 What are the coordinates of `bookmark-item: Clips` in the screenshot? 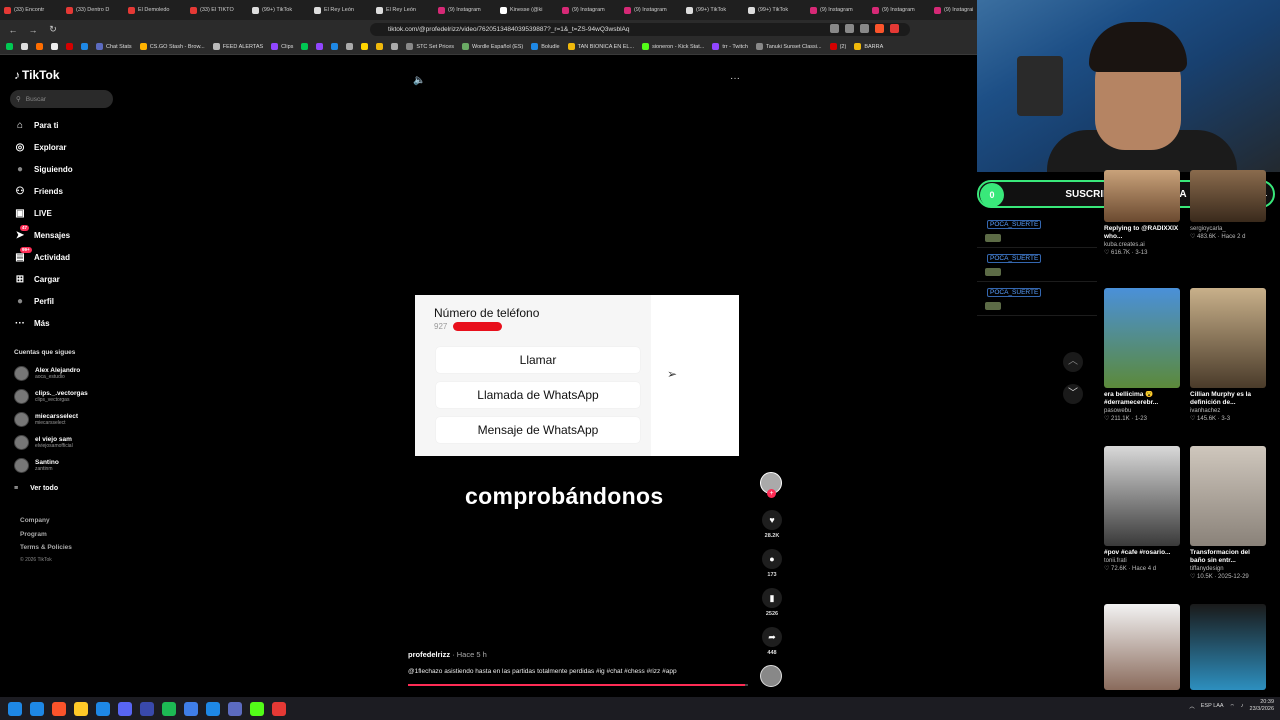 It's located at (282, 46).